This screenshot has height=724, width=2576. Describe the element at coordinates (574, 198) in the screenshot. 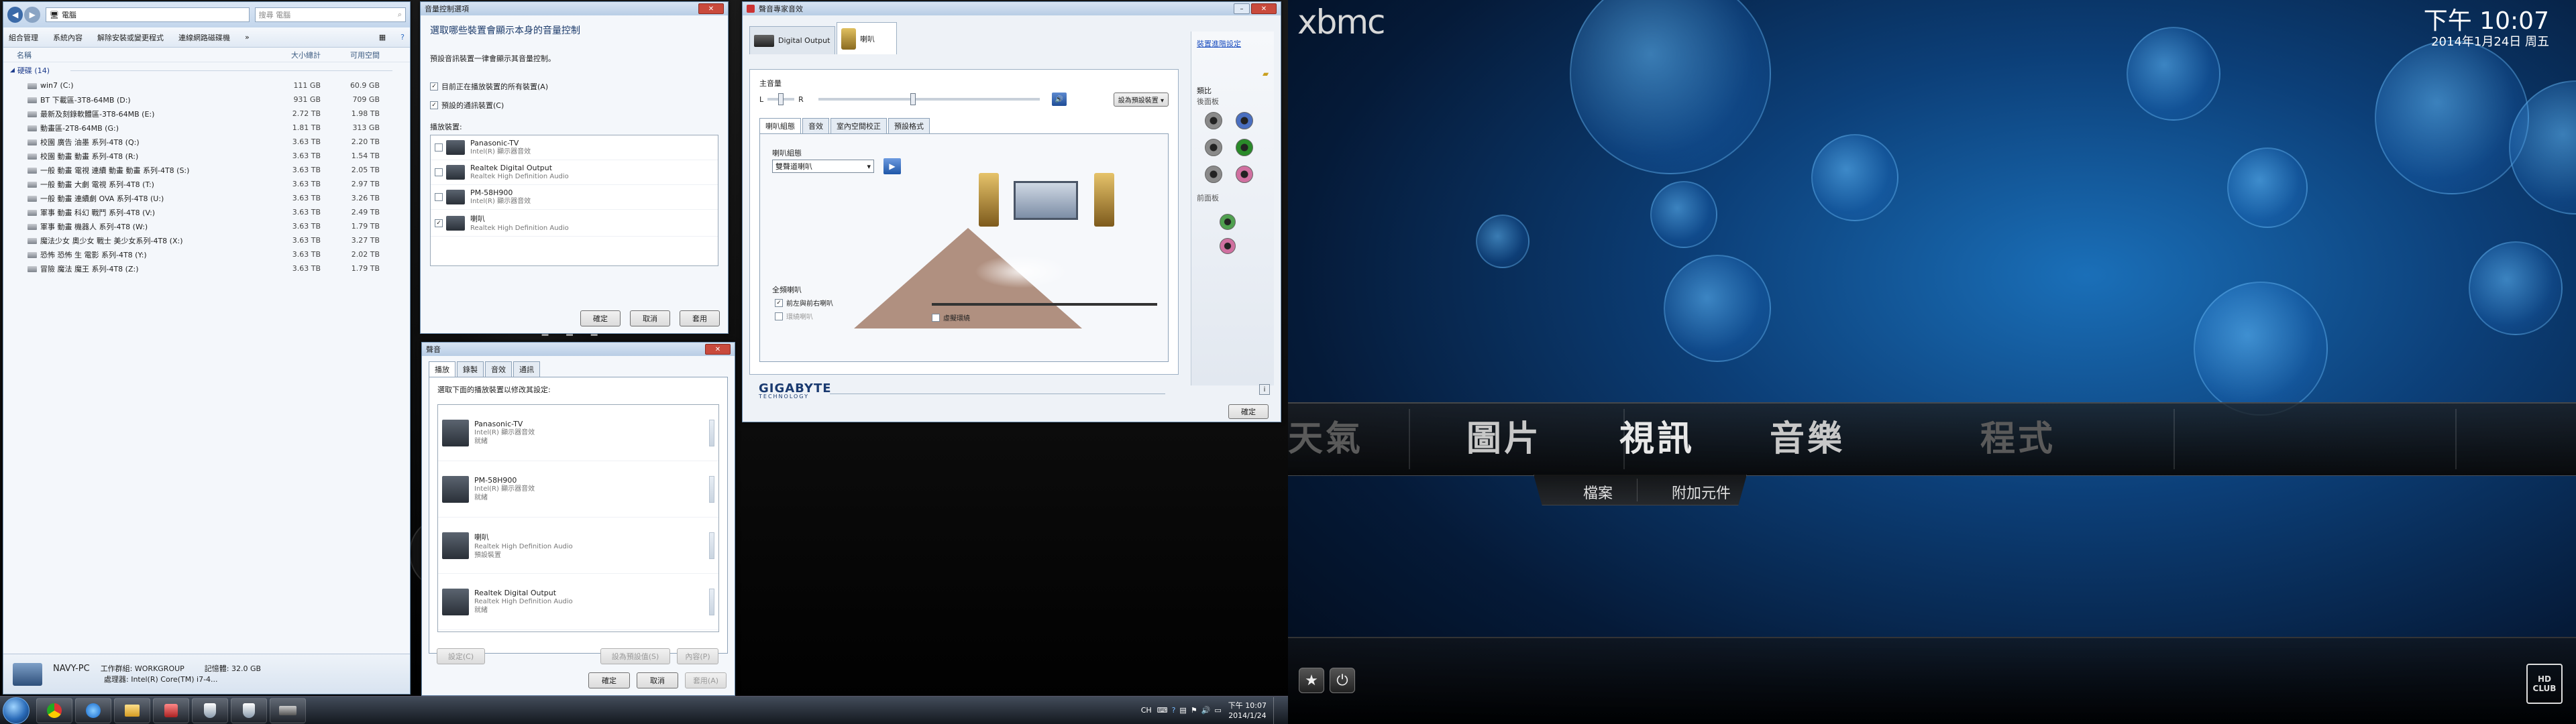

I see `device-check-row: PM-58H900 Intel(R) 顯示器音效` at that location.